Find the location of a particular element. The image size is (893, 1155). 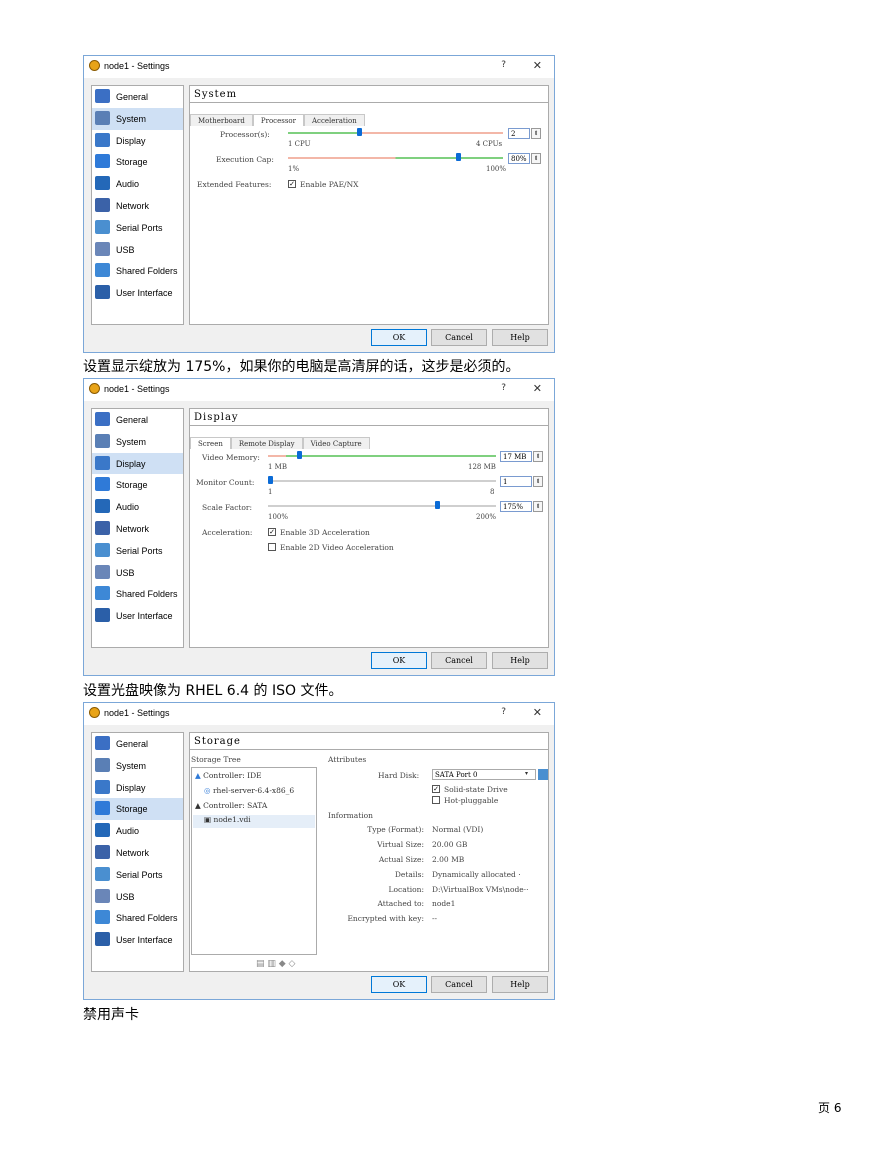

tree-item-controller-sata: ▲ Controller: SATA is located at coordinates (231, 805).